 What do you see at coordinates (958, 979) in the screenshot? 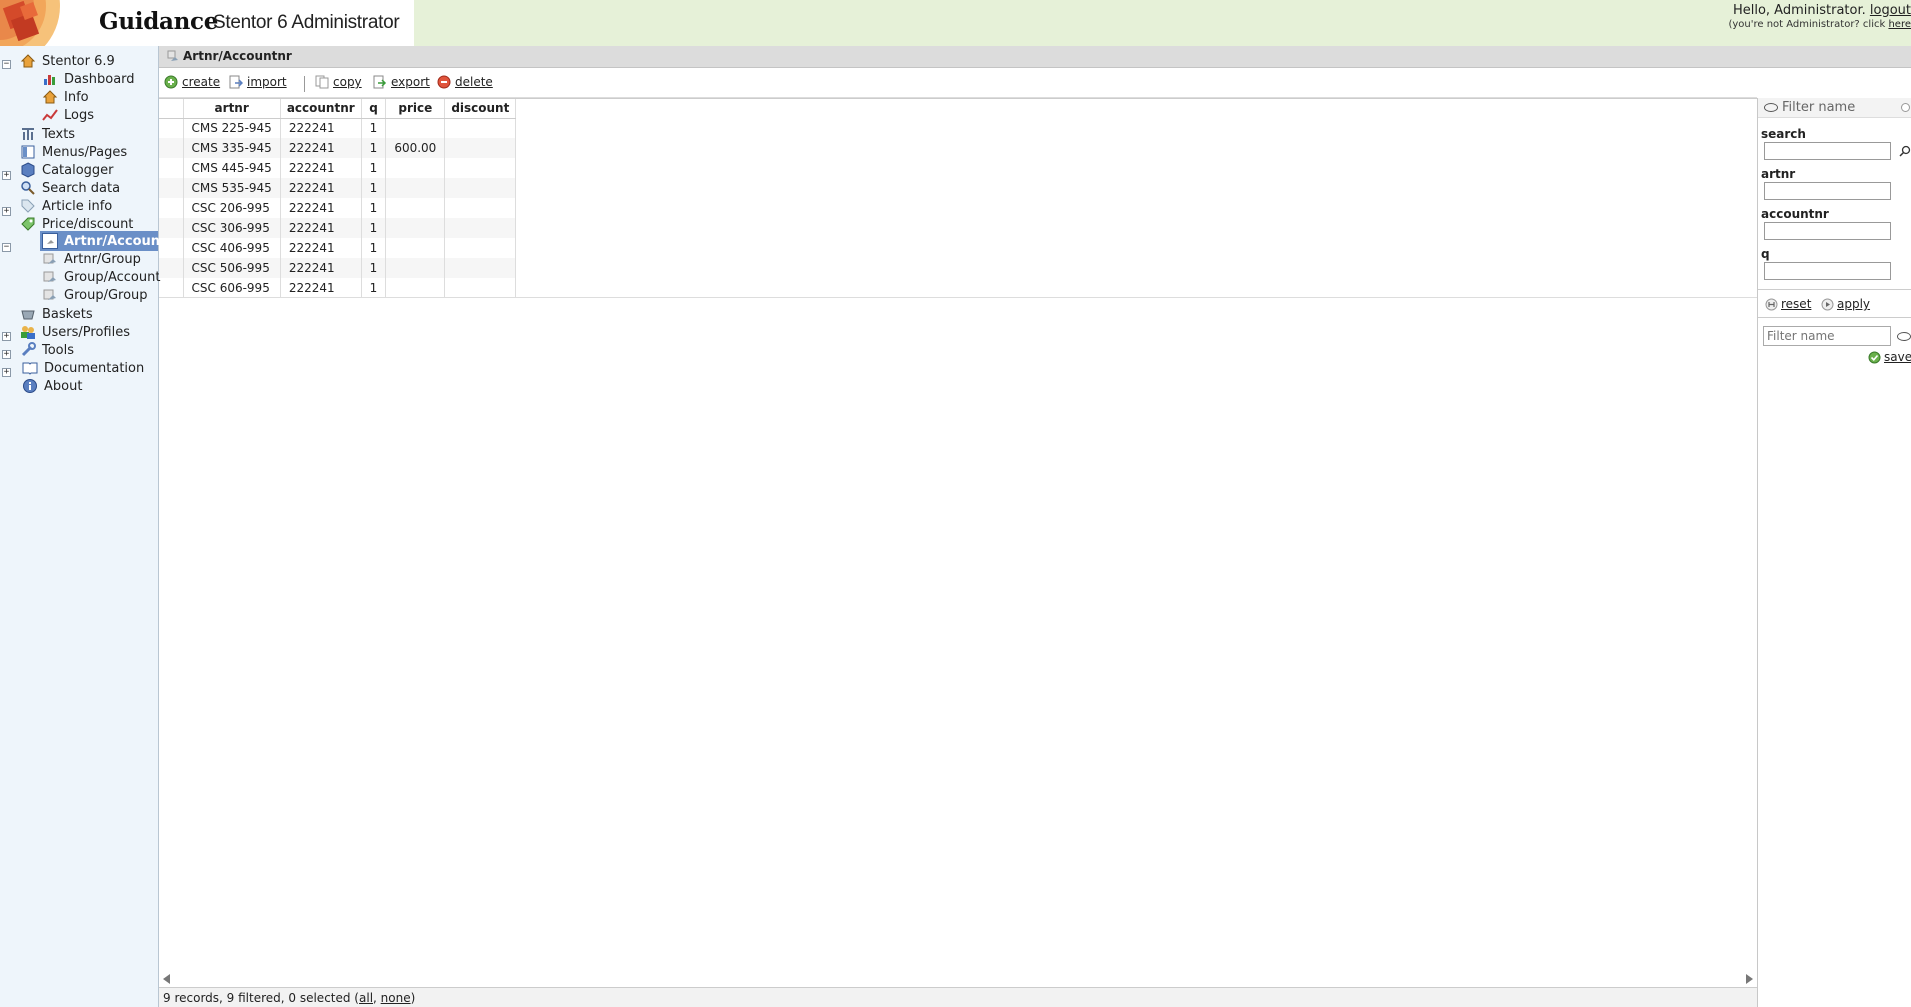
I see `horizontal-scrollbar` at bounding box center [958, 979].